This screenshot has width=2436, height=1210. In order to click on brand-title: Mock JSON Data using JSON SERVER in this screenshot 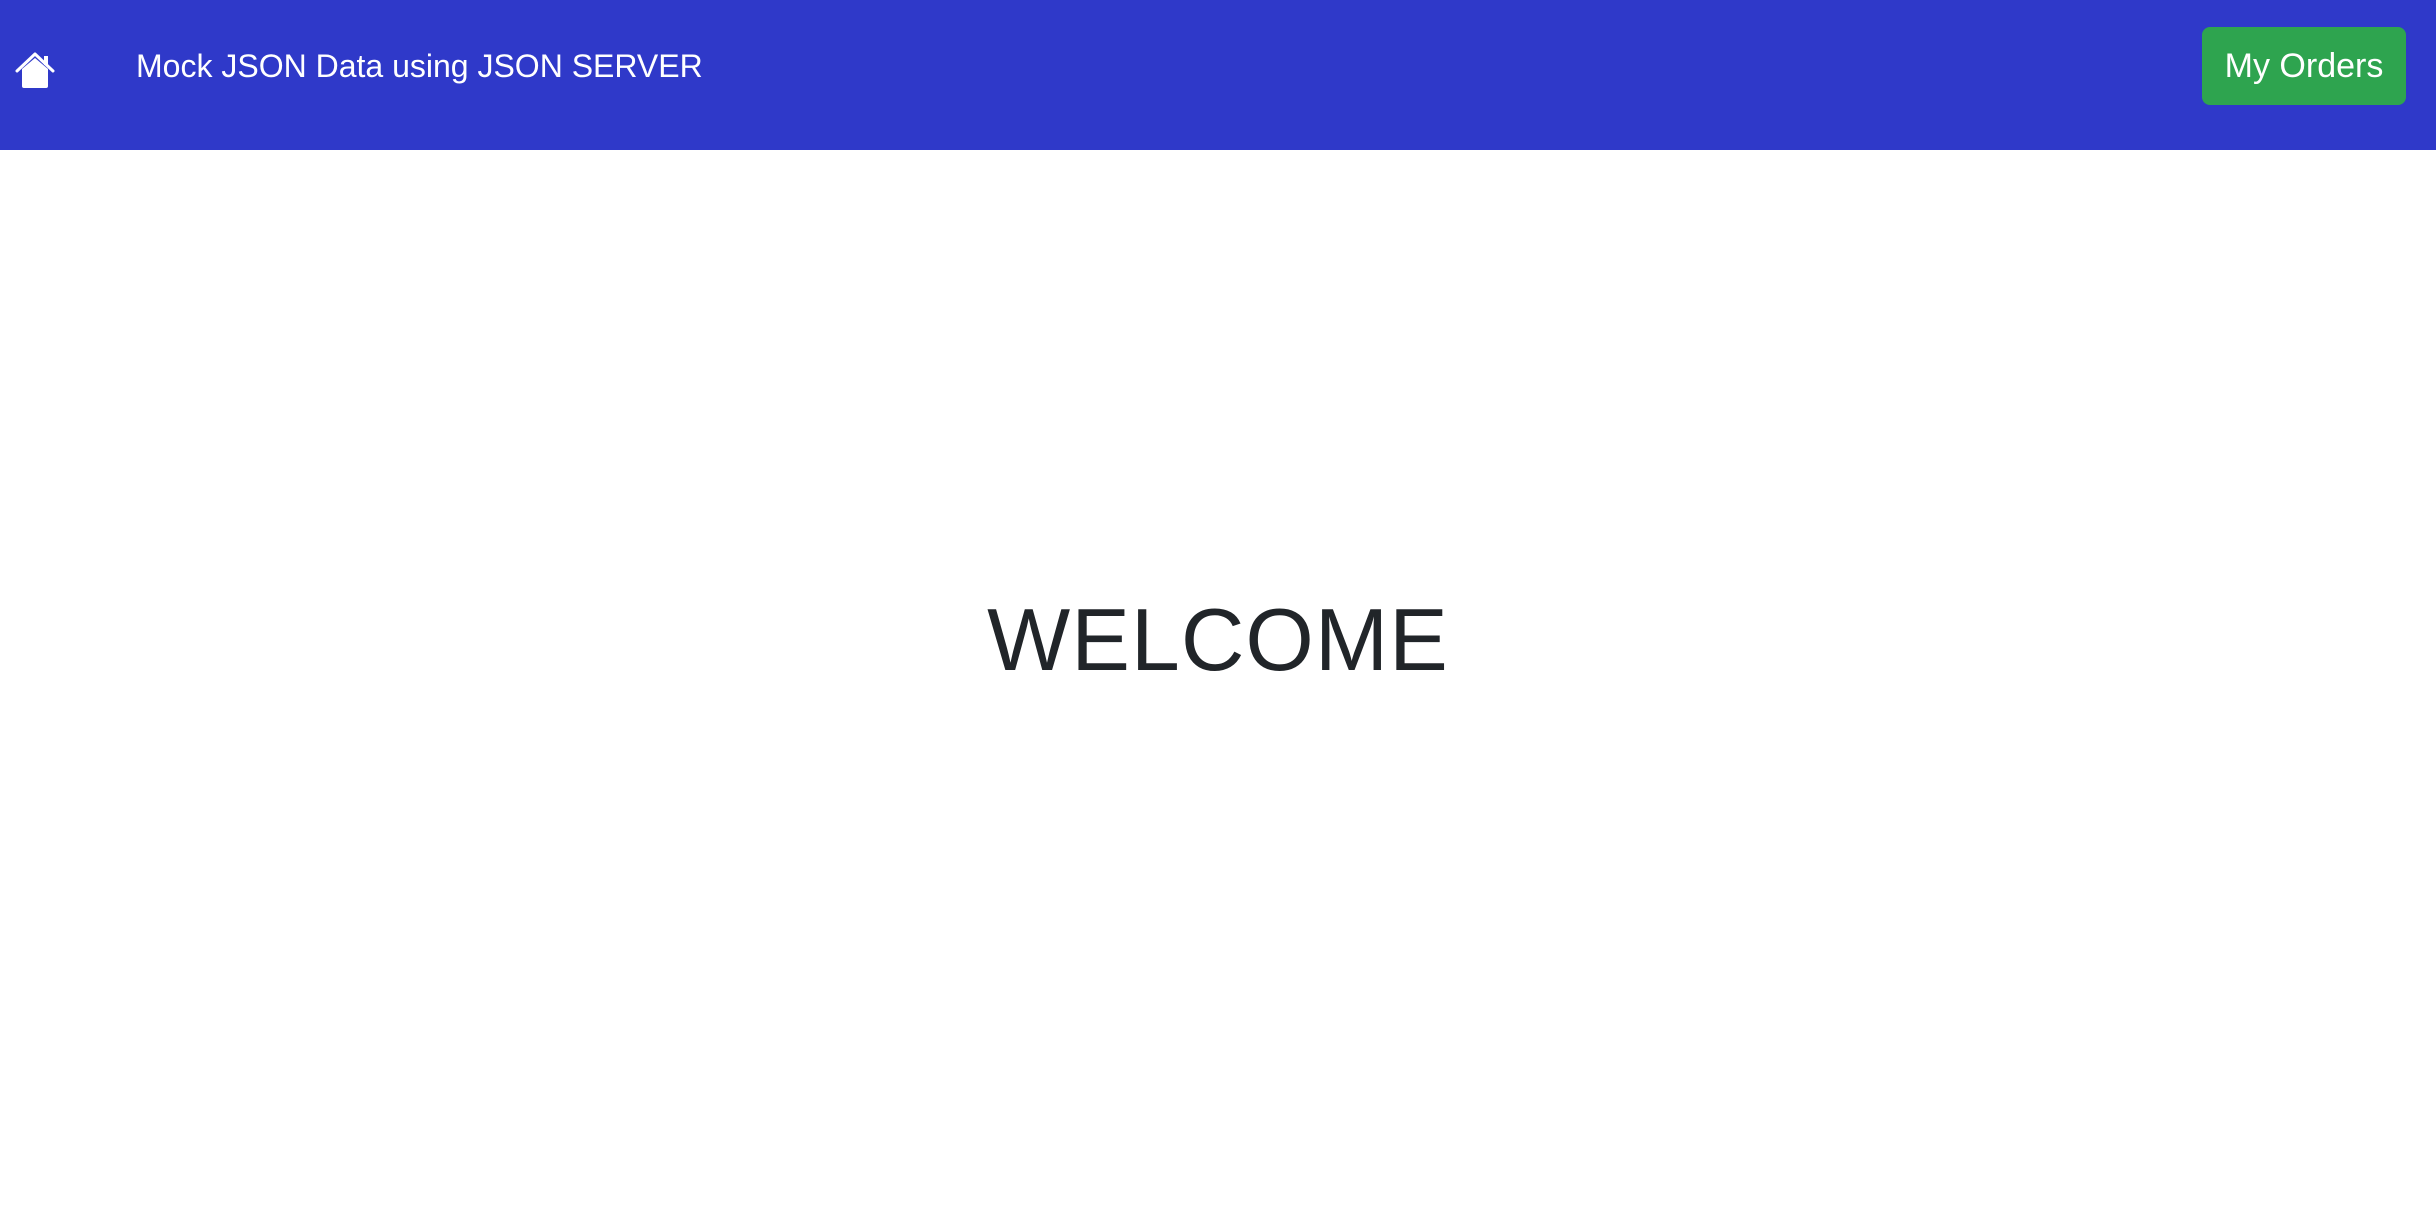, I will do `click(419, 66)`.